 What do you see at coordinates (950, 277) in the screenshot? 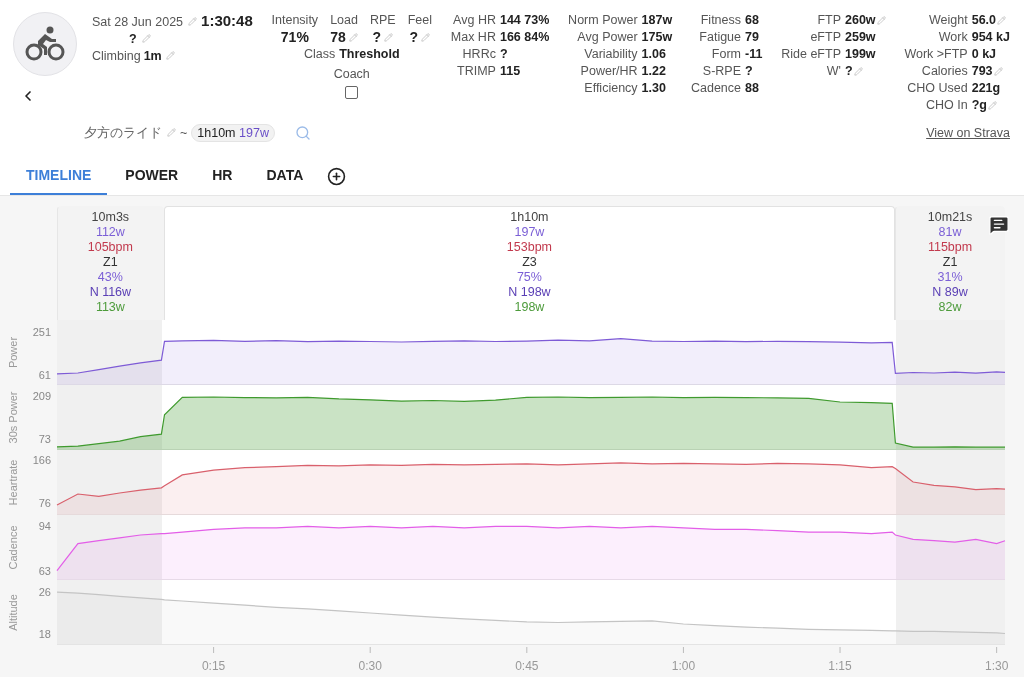
I see `interval-intensity: 31%` at bounding box center [950, 277].